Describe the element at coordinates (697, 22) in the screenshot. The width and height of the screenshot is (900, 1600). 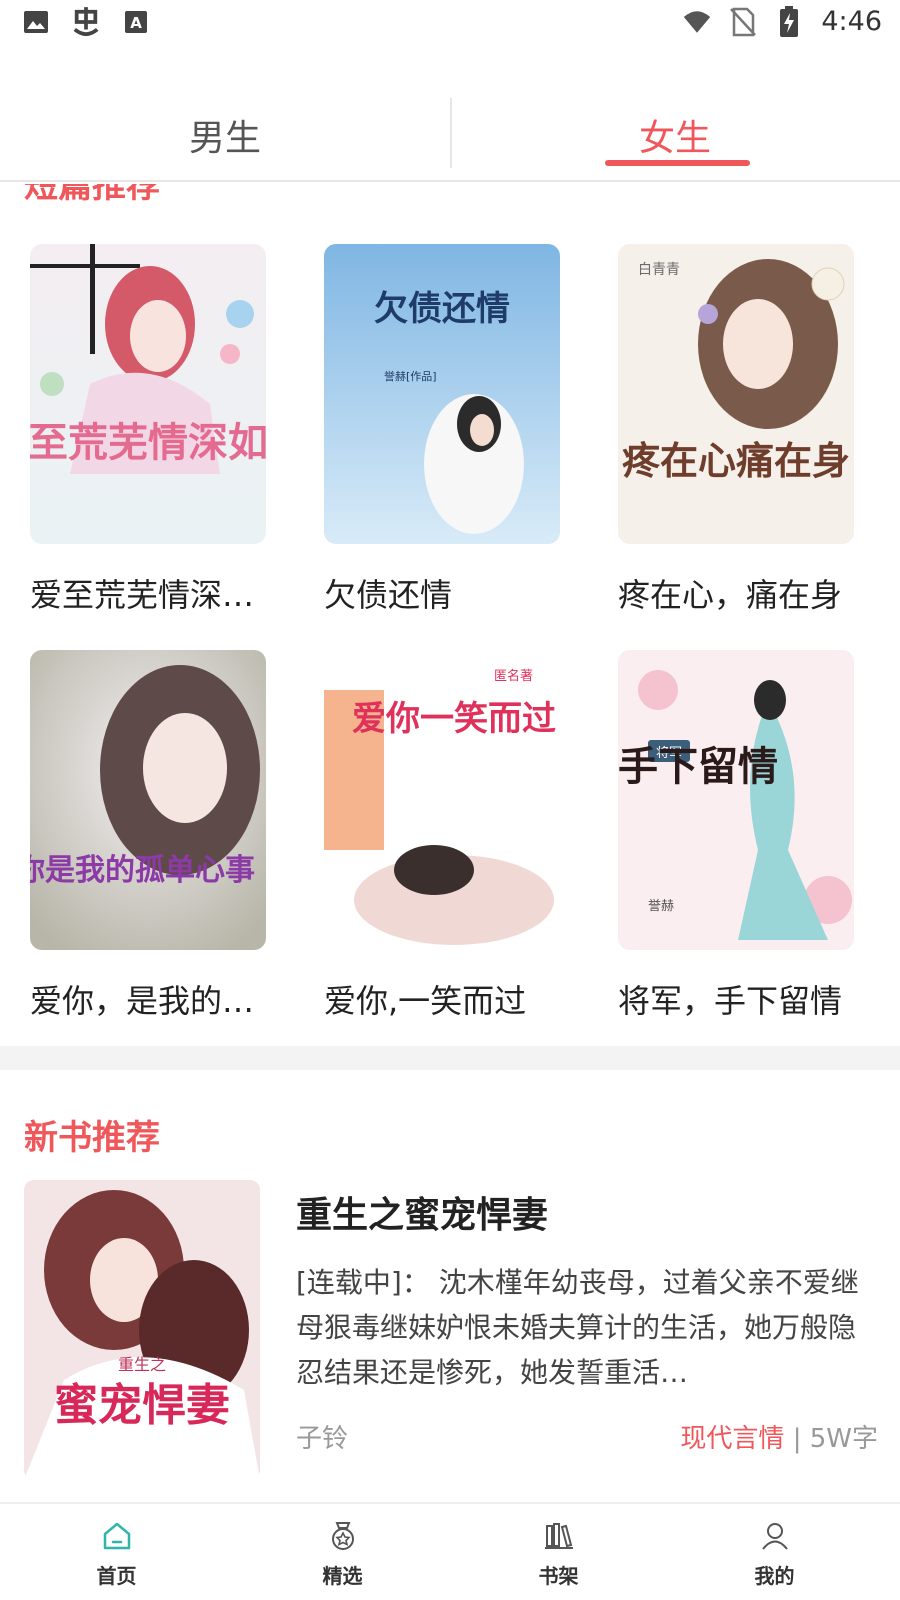
I see `wifi-icon` at that location.